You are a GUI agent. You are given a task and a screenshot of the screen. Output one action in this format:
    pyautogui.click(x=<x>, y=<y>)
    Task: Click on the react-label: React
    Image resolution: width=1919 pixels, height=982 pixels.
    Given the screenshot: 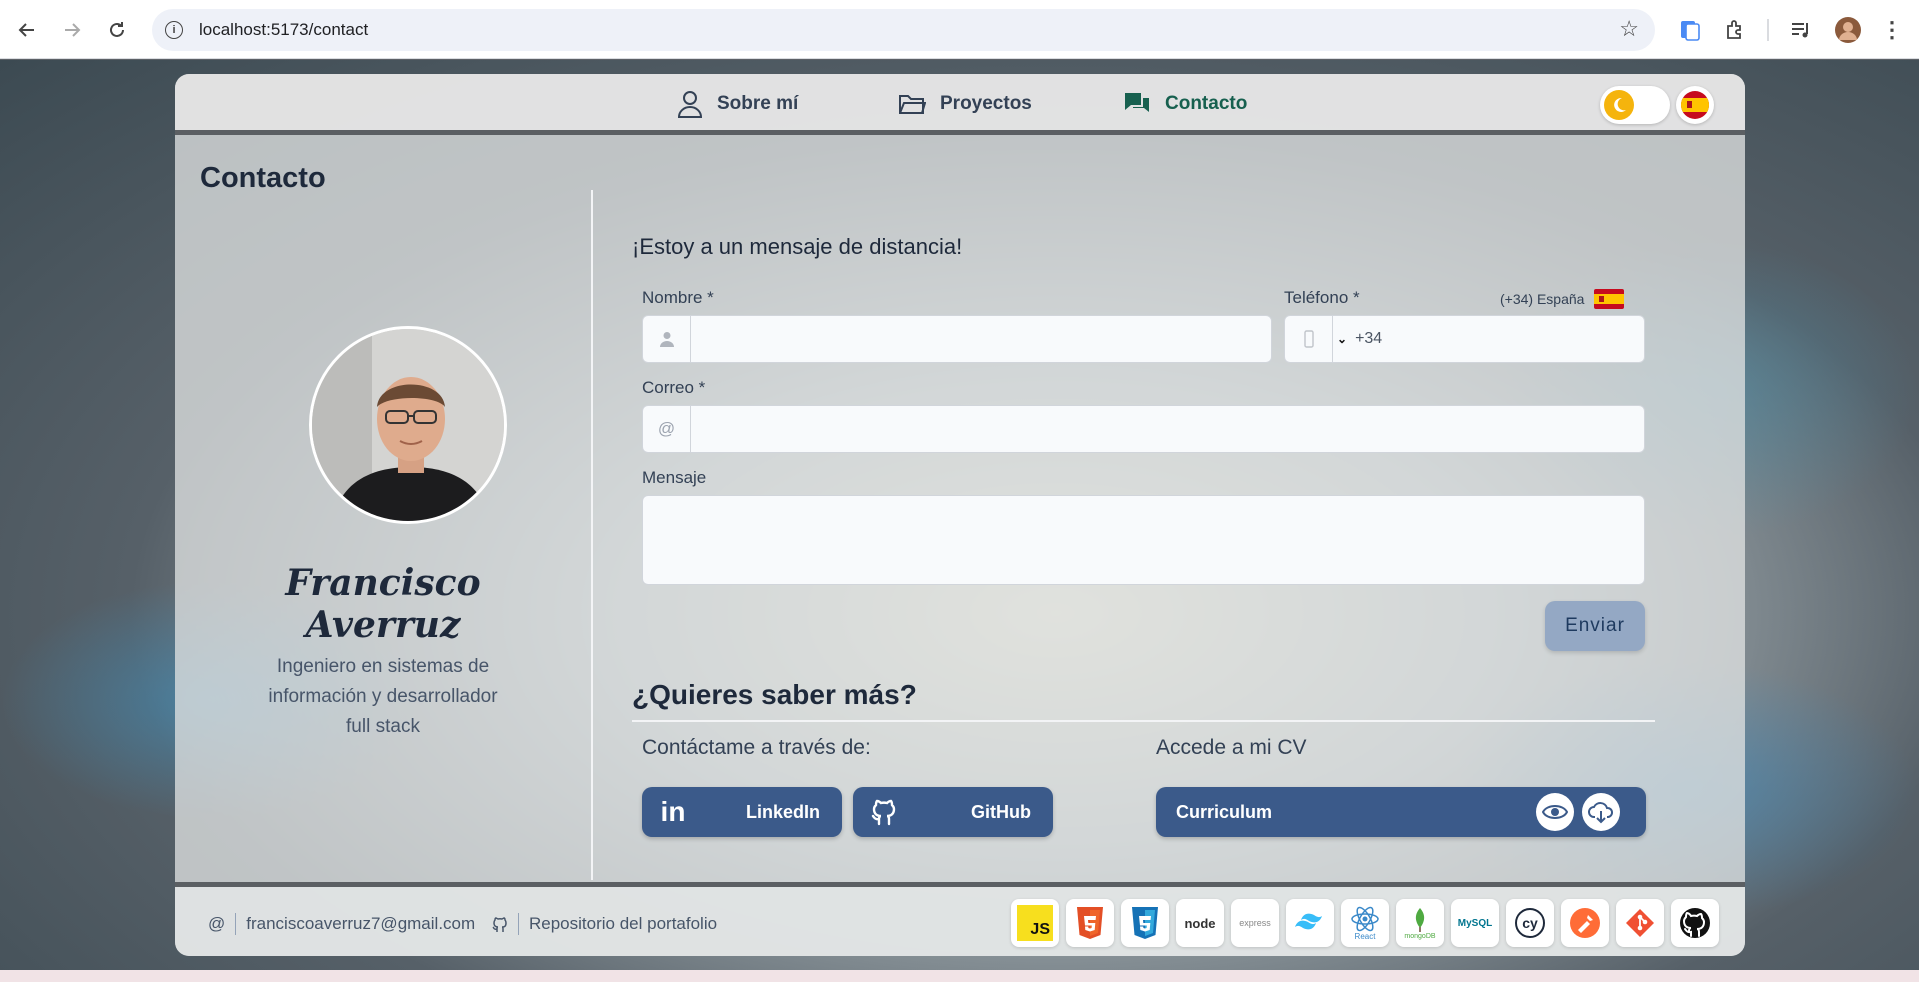 What is the action you would take?
    pyautogui.click(x=1365, y=936)
    